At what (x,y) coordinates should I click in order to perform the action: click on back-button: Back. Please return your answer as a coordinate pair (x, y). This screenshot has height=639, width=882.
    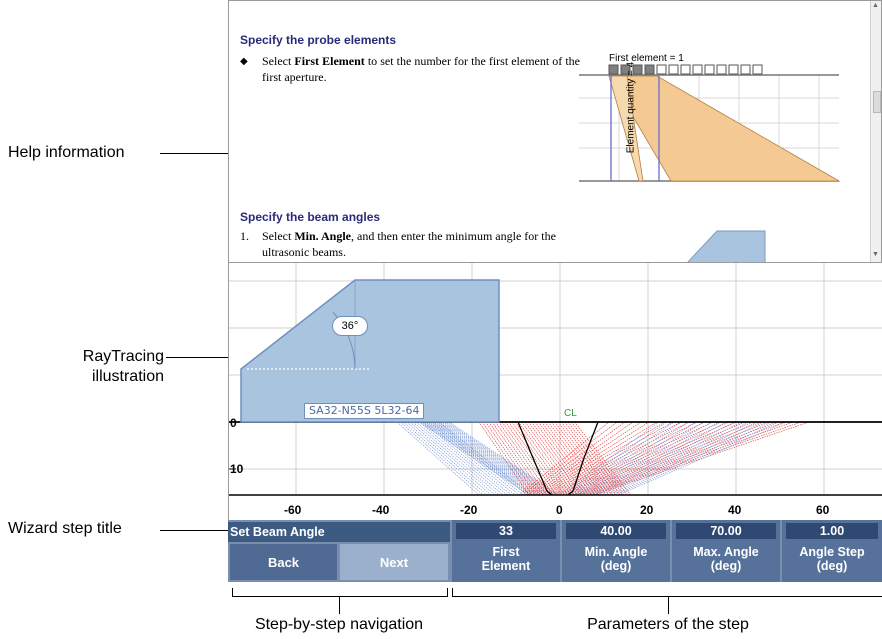
    Looking at the image, I should click on (283, 562).